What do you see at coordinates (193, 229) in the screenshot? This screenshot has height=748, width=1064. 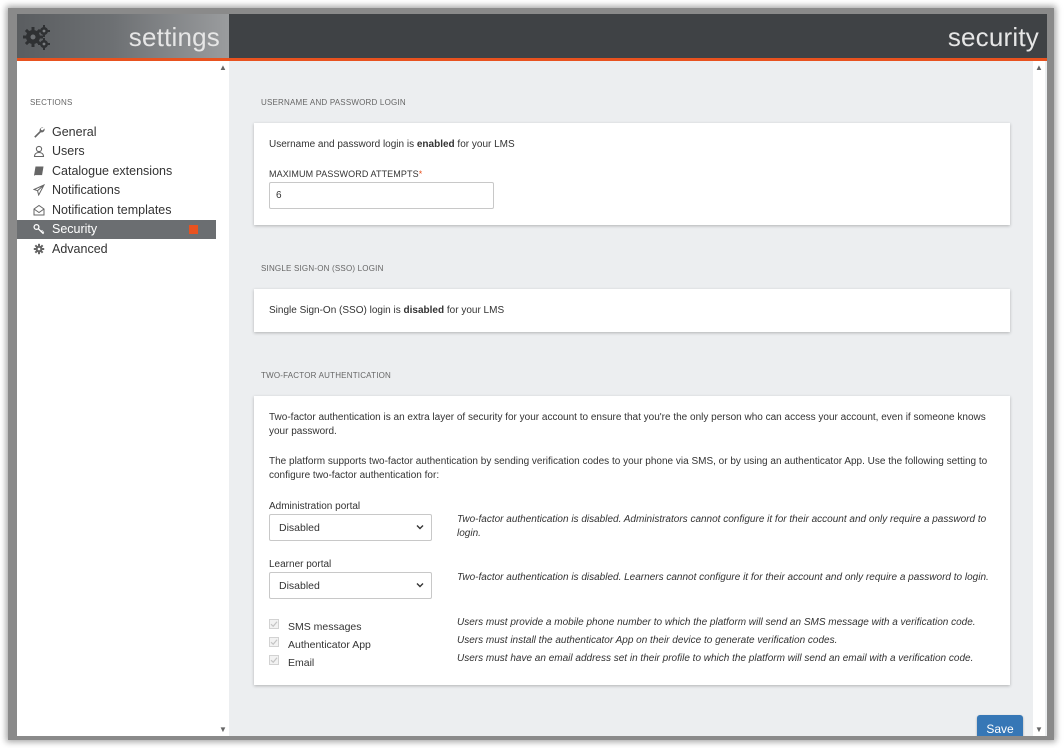 I see `active-indicator` at bounding box center [193, 229].